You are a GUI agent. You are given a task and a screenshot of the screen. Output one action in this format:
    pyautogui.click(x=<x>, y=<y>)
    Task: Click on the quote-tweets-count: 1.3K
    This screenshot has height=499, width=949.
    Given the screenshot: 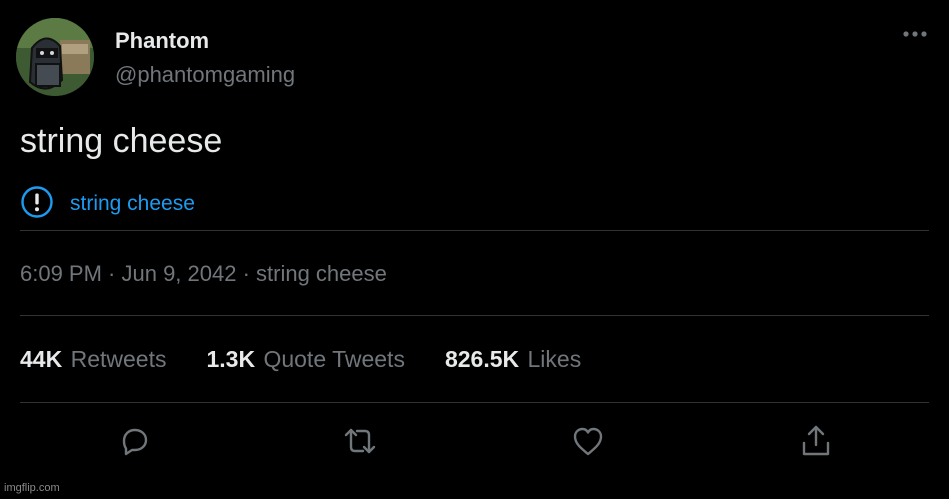 What is the action you would take?
    pyautogui.click(x=231, y=359)
    